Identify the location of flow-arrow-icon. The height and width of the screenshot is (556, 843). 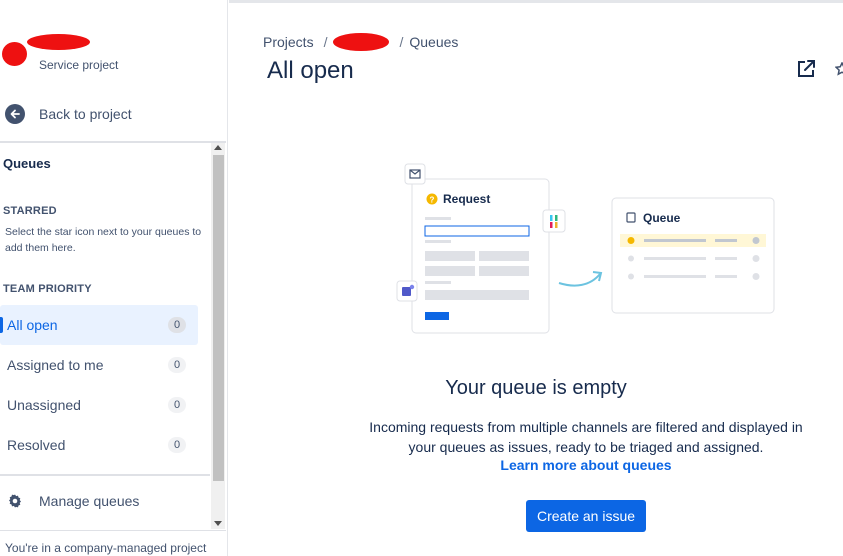
(579, 280).